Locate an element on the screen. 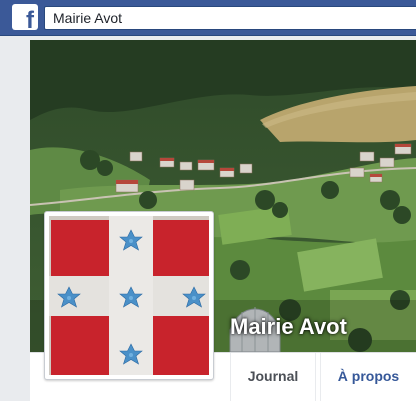  page-title: Mairie Avot is located at coordinates (288, 326).